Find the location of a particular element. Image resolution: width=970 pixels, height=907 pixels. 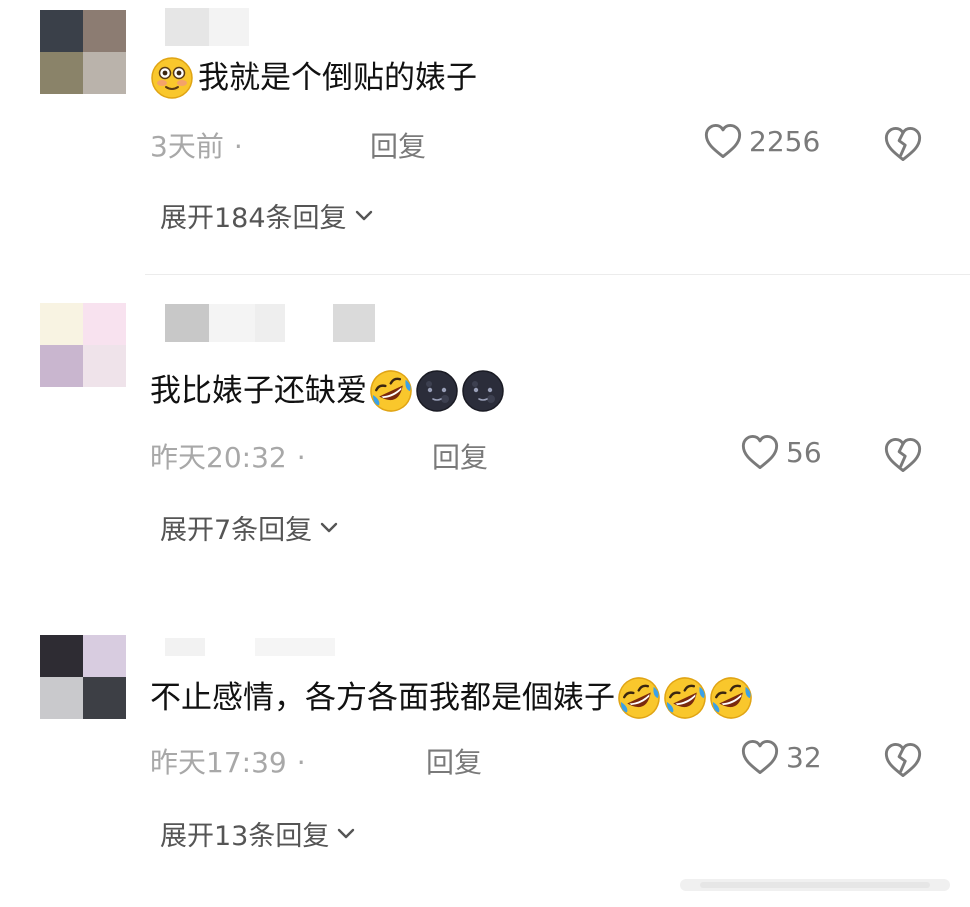

like-button: 2256 is located at coordinates (761, 141).